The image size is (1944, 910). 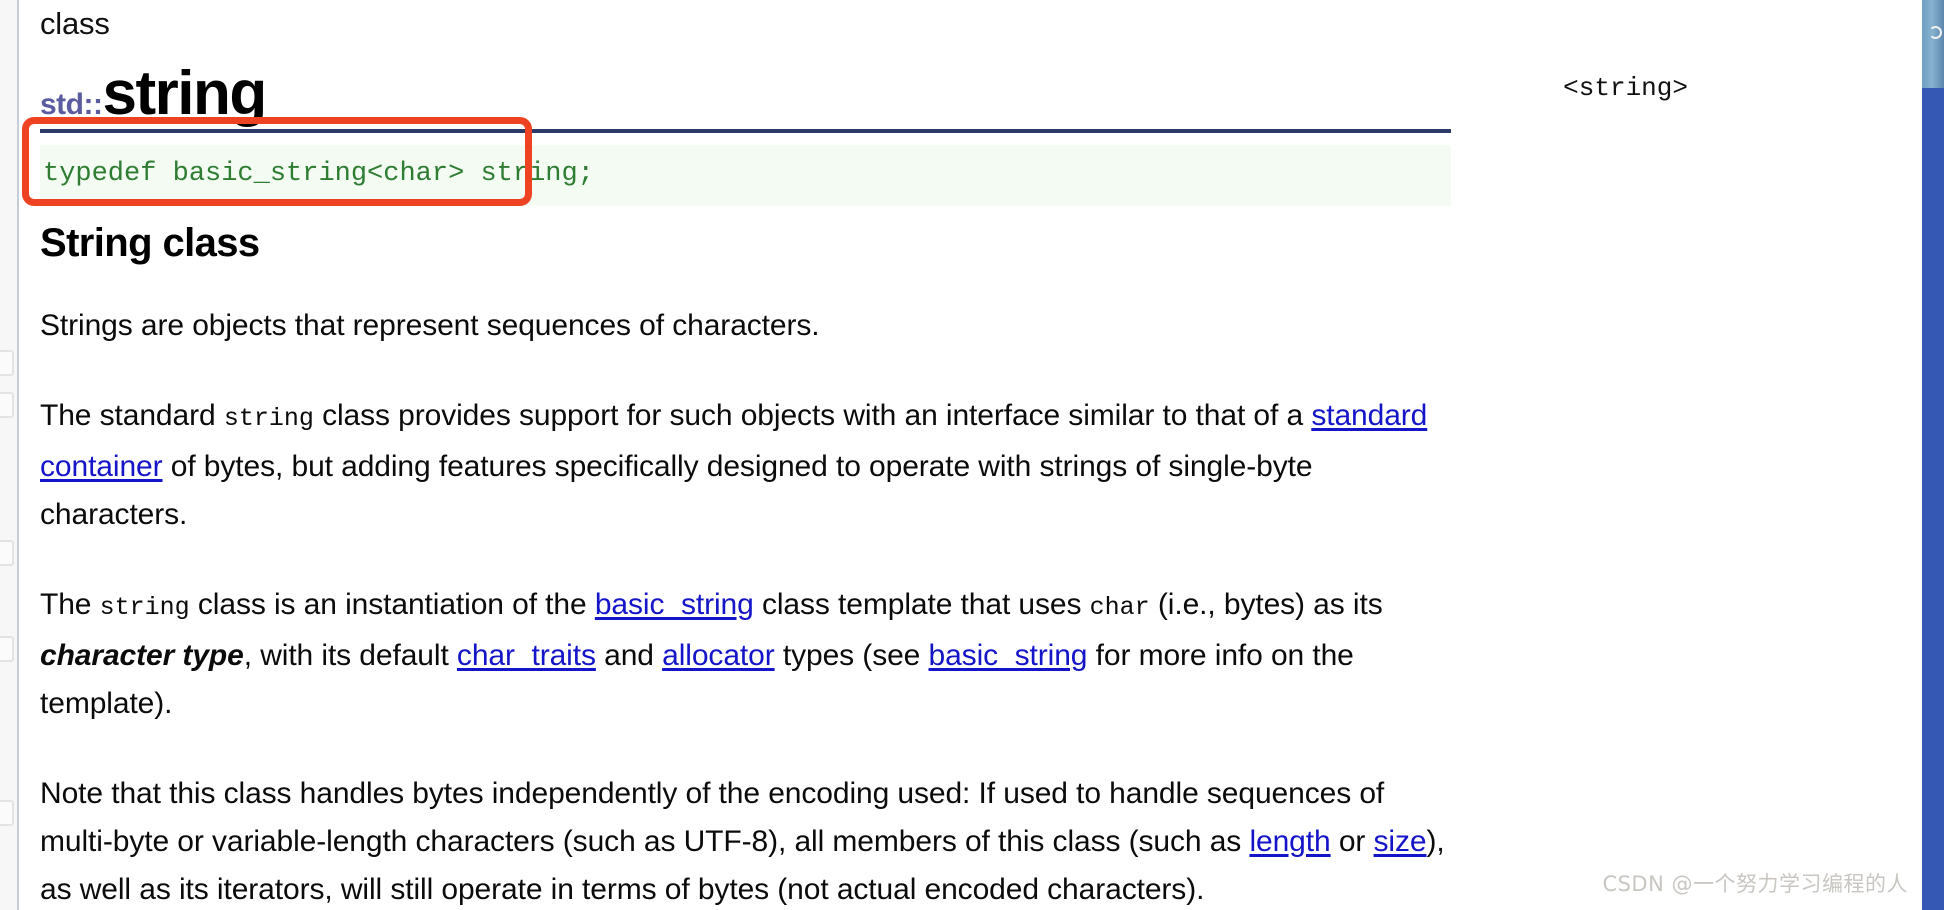 I want to click on left-gutter, so click(x=9, y=455).